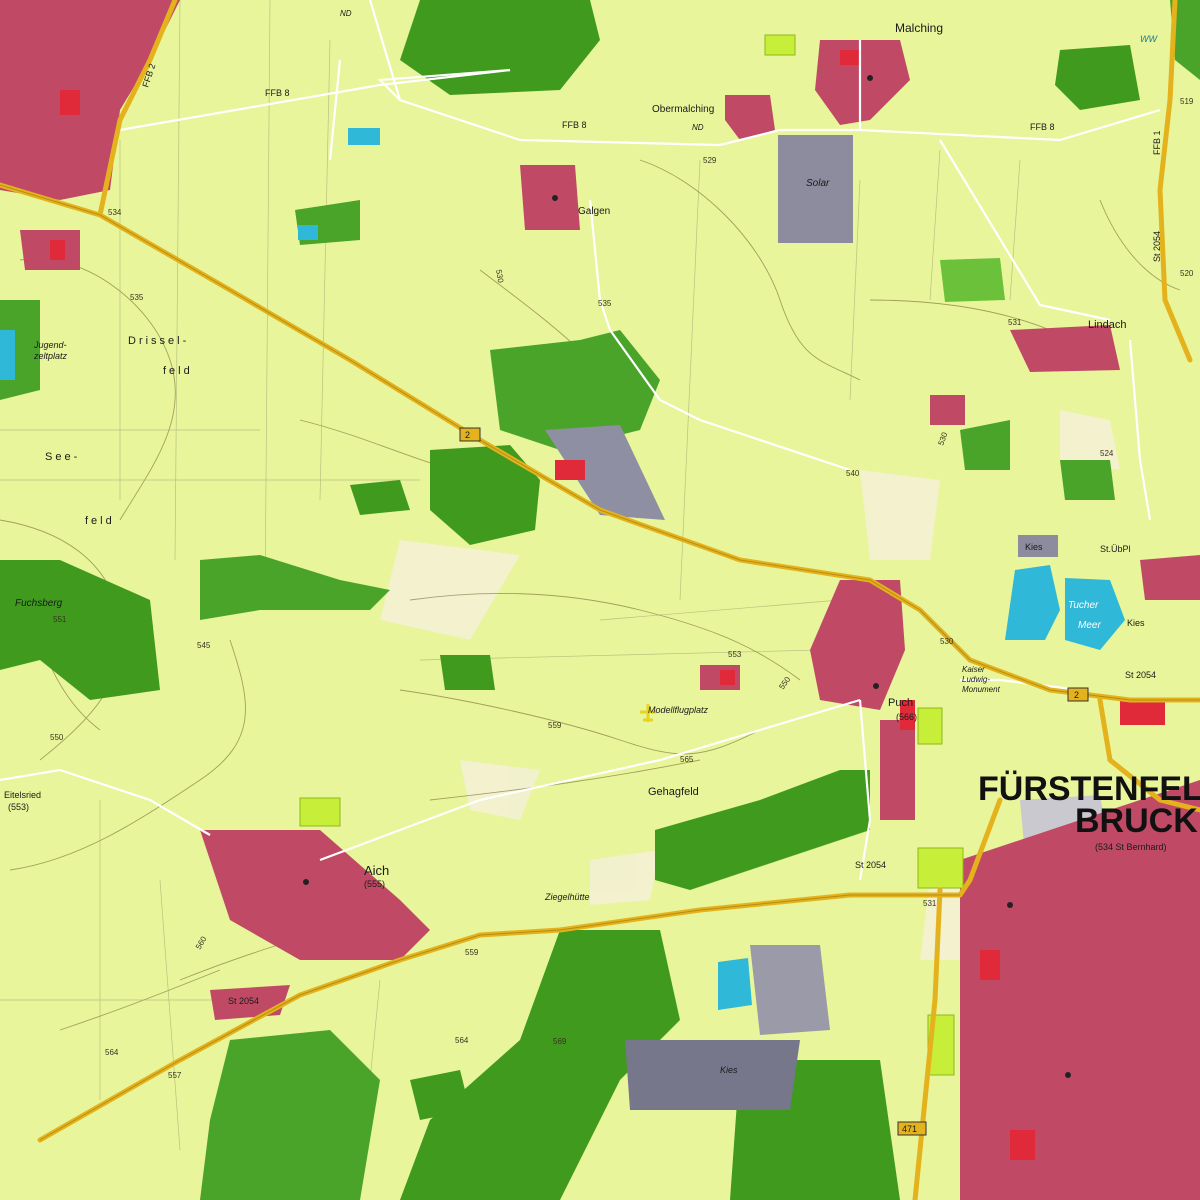 Image resolution: width=1200 pixels, height=1200 pixels. What do you see at coordinates (947, 641) in the screenshot?
I see `elevation-label: 530` at bounding box center [947, 641].